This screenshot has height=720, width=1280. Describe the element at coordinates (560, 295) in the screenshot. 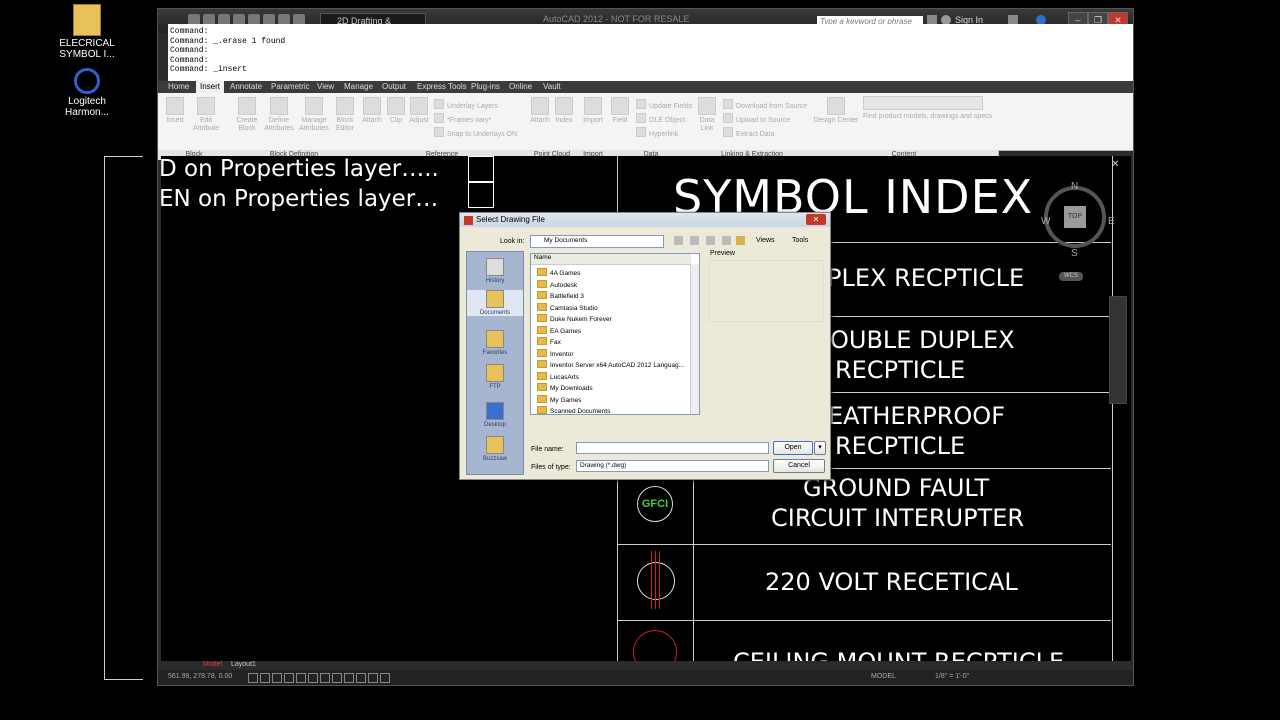

I see `list-item: Battlefield 3` at that location.